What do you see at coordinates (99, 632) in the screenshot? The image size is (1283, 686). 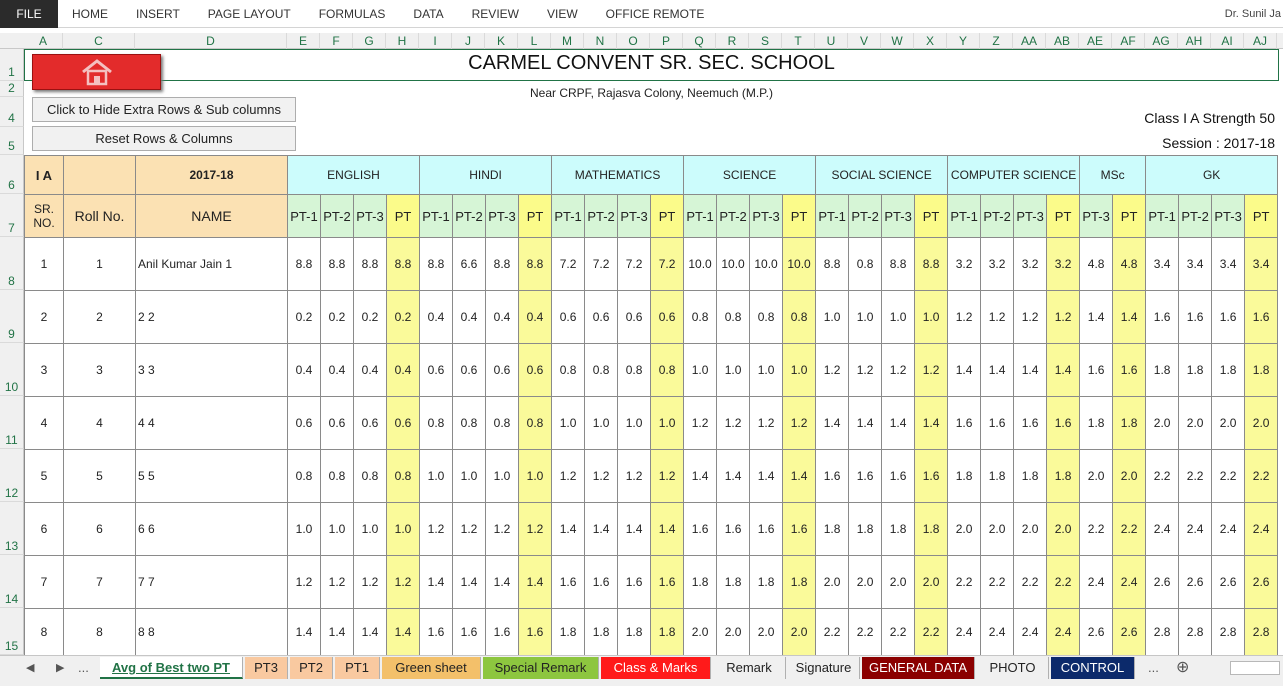 I see `roll-no-cell: 8` at bounding box center [99, 632].